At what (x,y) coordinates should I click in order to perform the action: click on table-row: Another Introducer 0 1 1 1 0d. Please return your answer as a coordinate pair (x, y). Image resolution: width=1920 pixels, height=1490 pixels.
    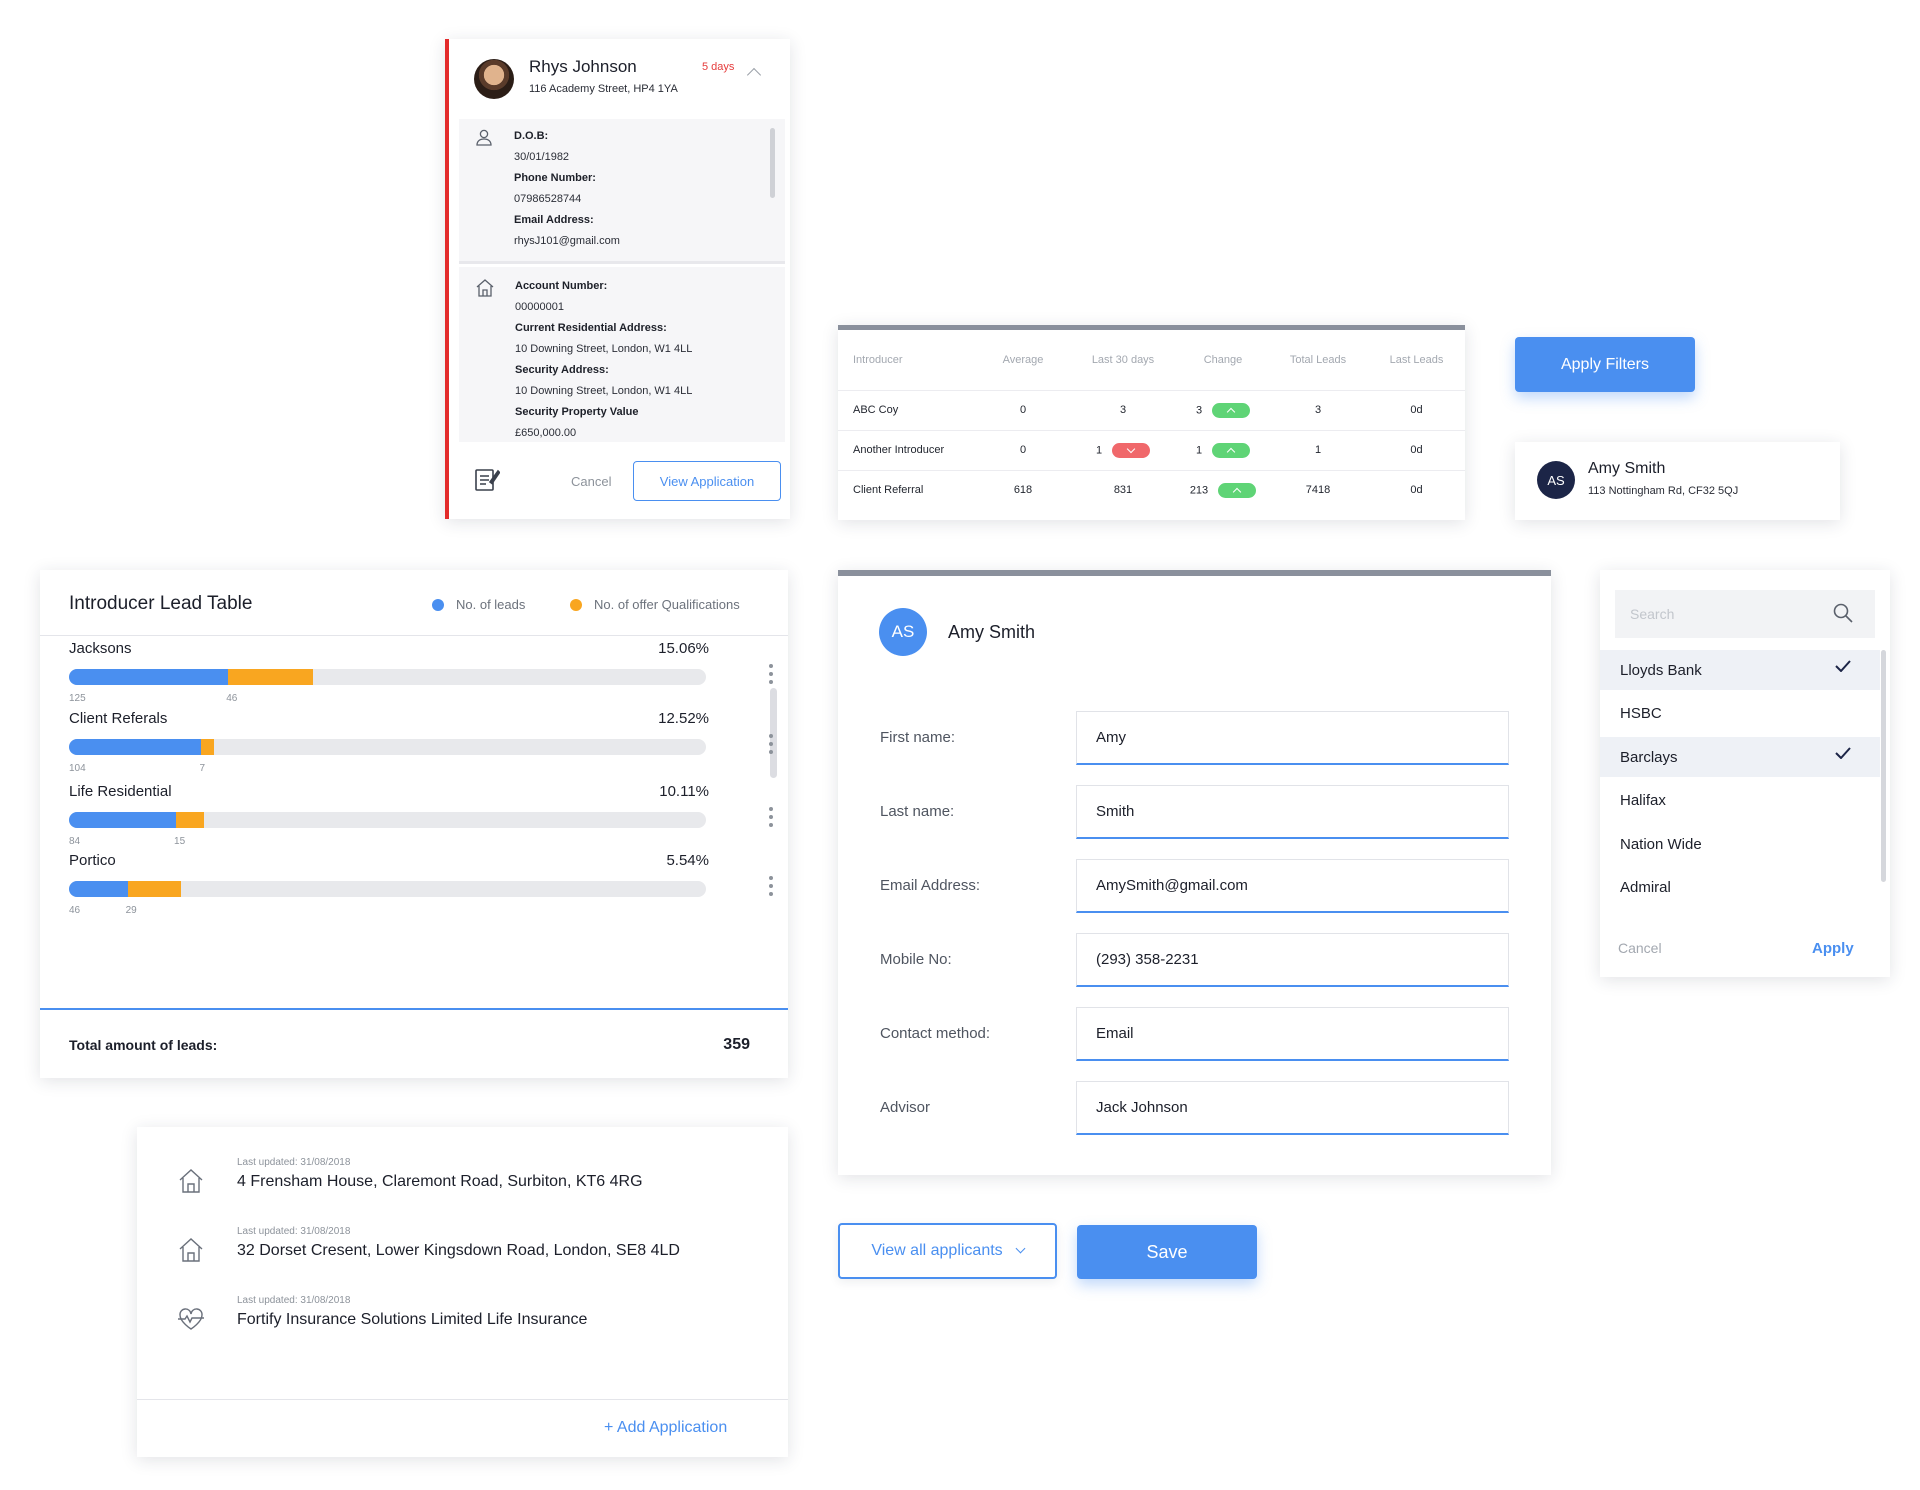
    Looking at the image, I should click on (1151, 449).